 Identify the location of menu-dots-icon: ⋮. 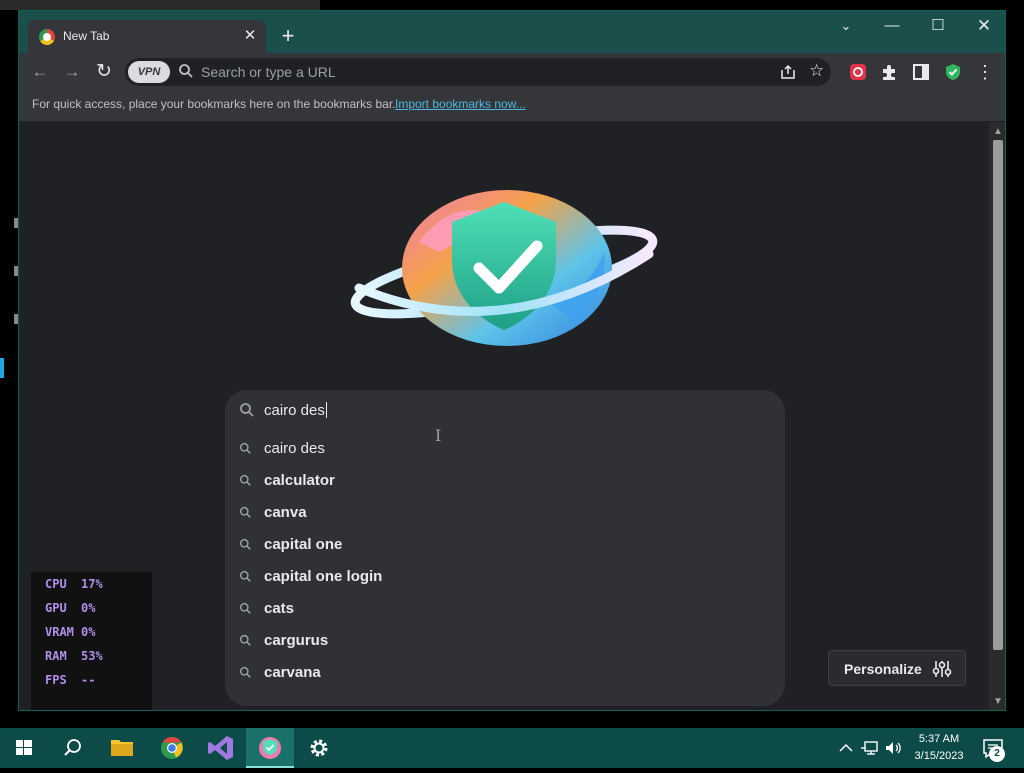
(985, 72).